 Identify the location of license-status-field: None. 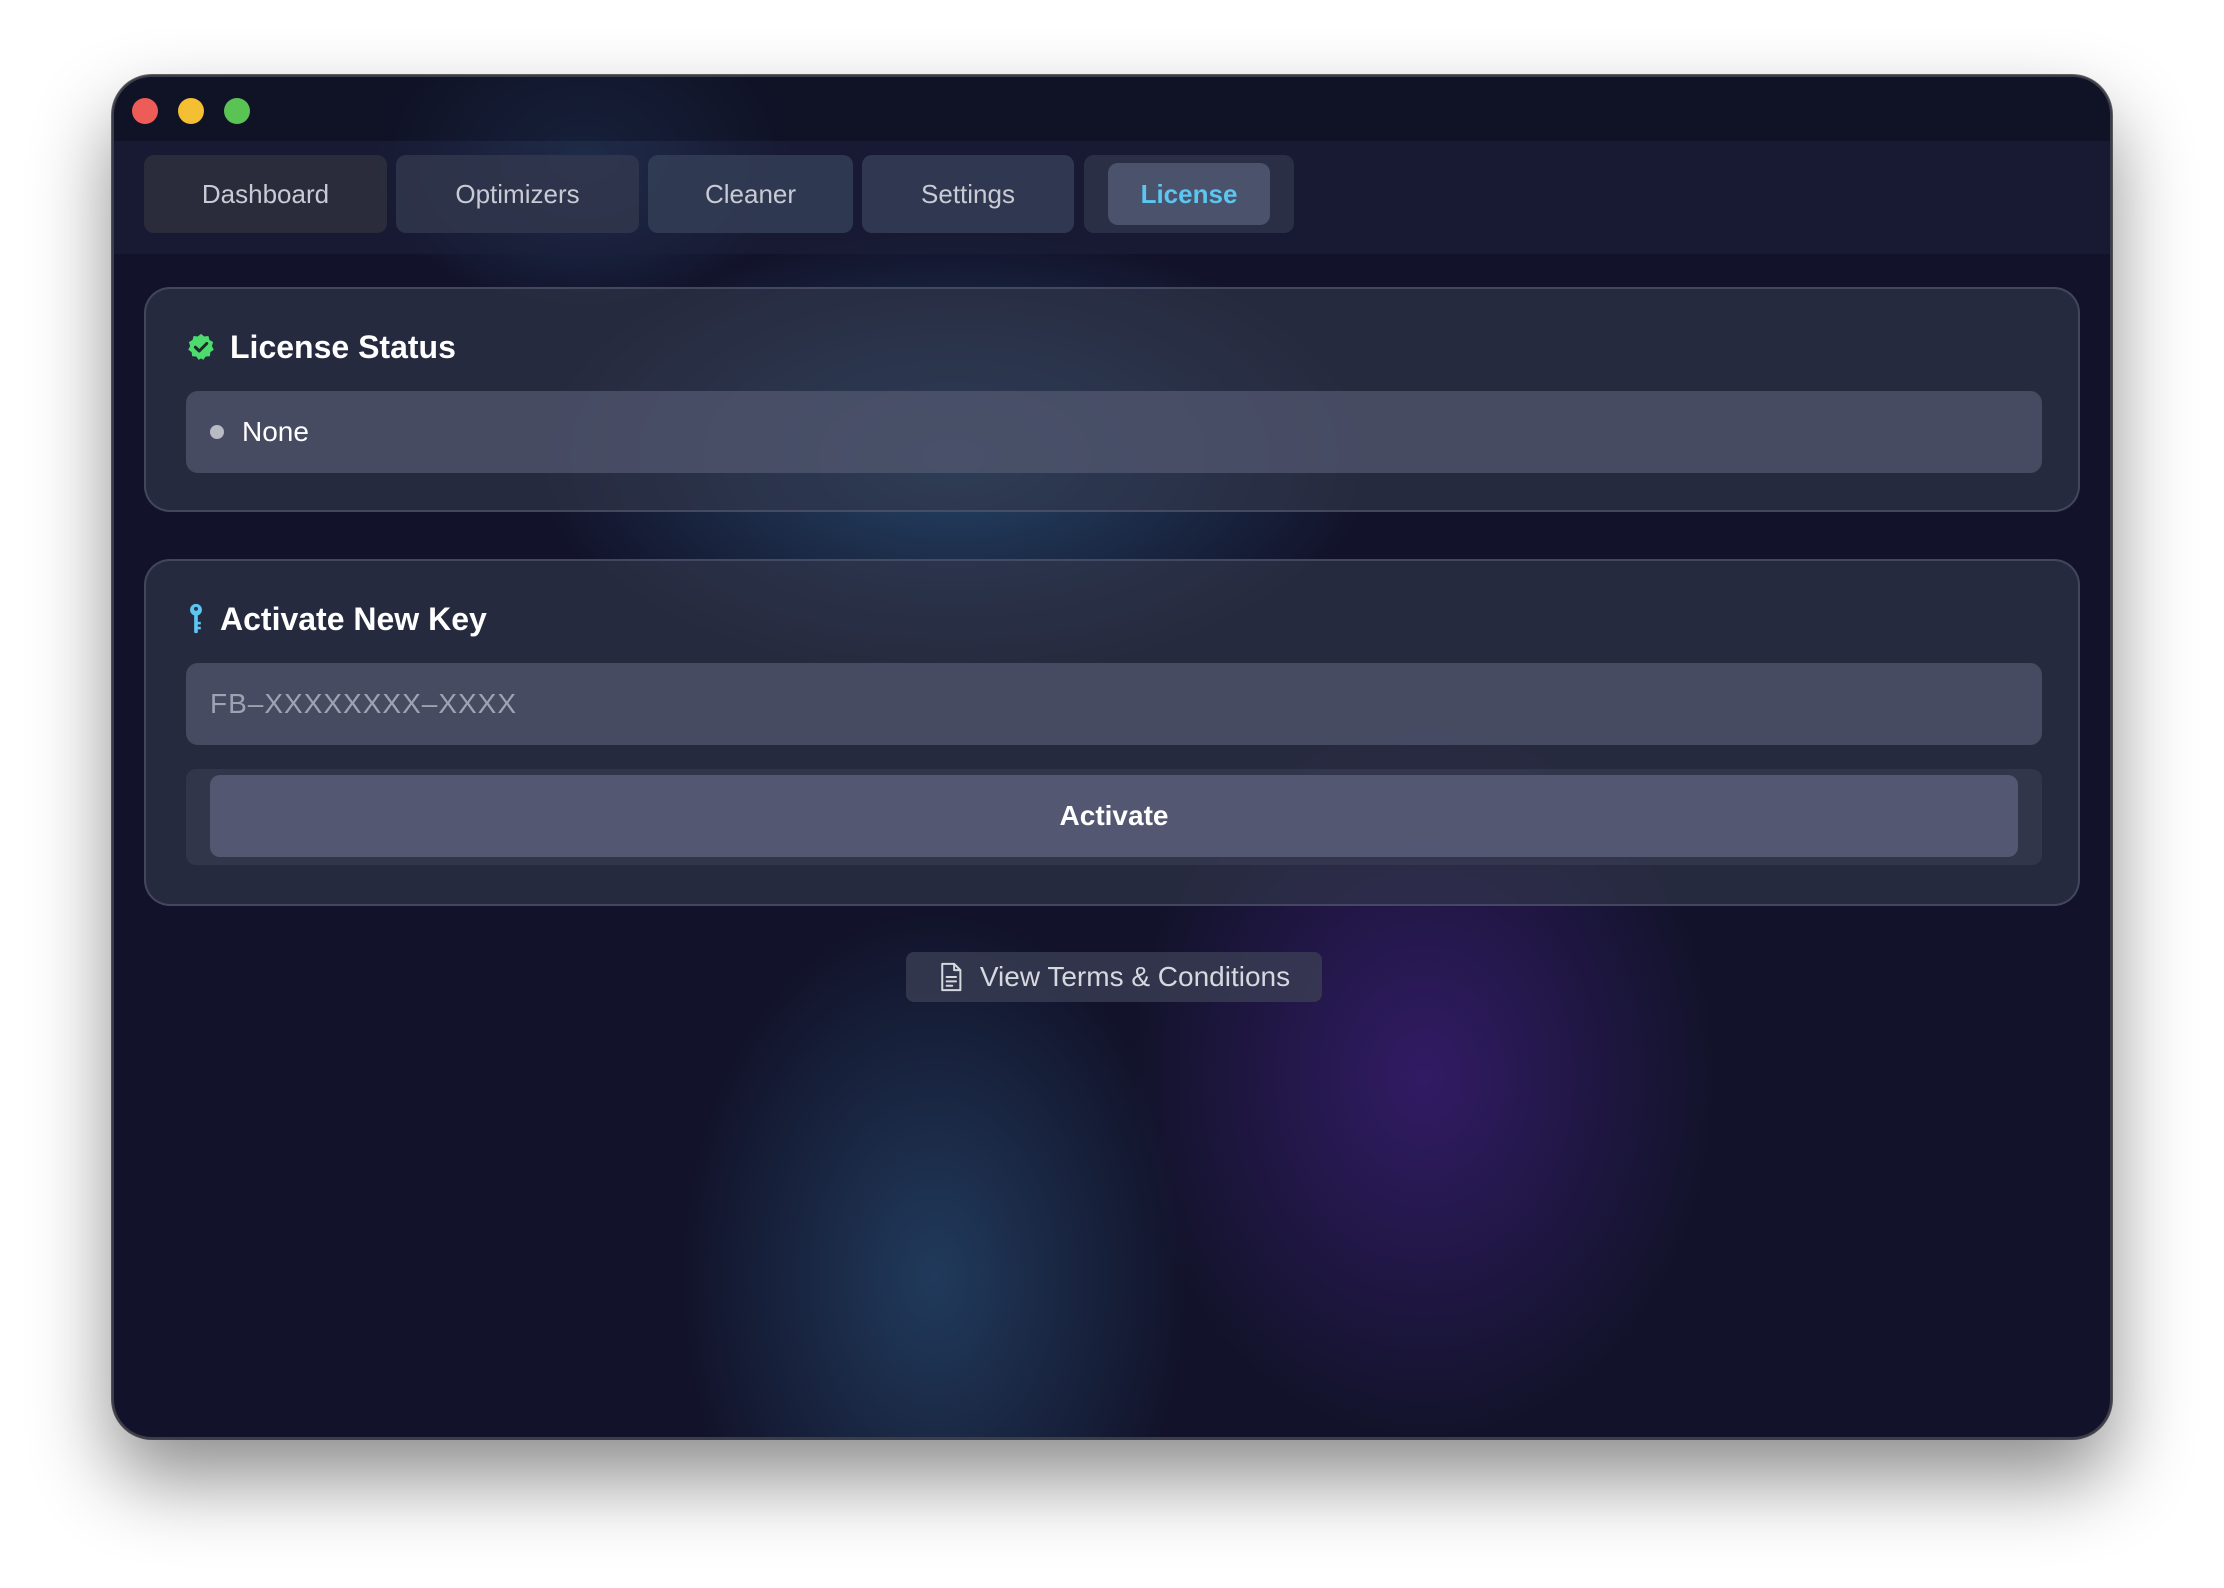
(1114, 432).